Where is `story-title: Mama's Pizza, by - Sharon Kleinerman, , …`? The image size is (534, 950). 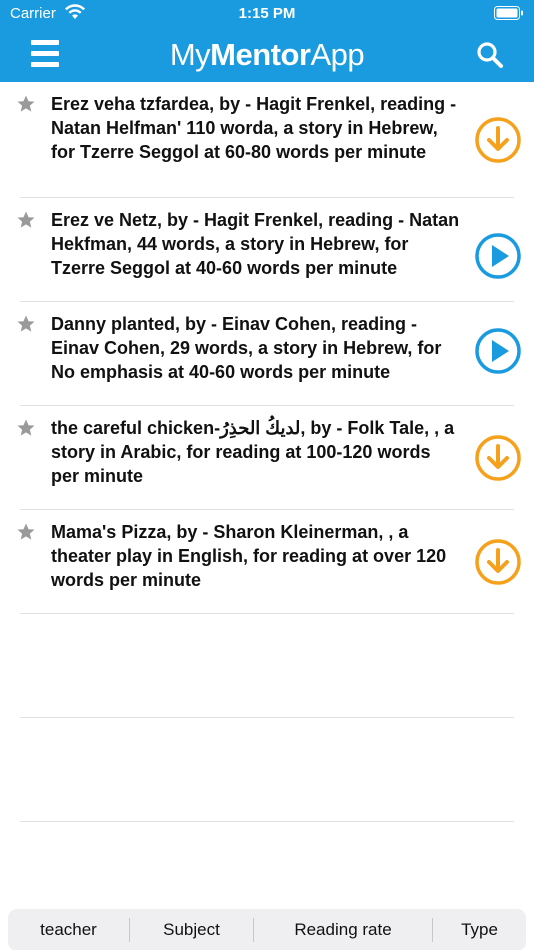
story-title: Mama's Pizza, by - Sharon Kleinerman, , … is located at coordinates (249, 556).